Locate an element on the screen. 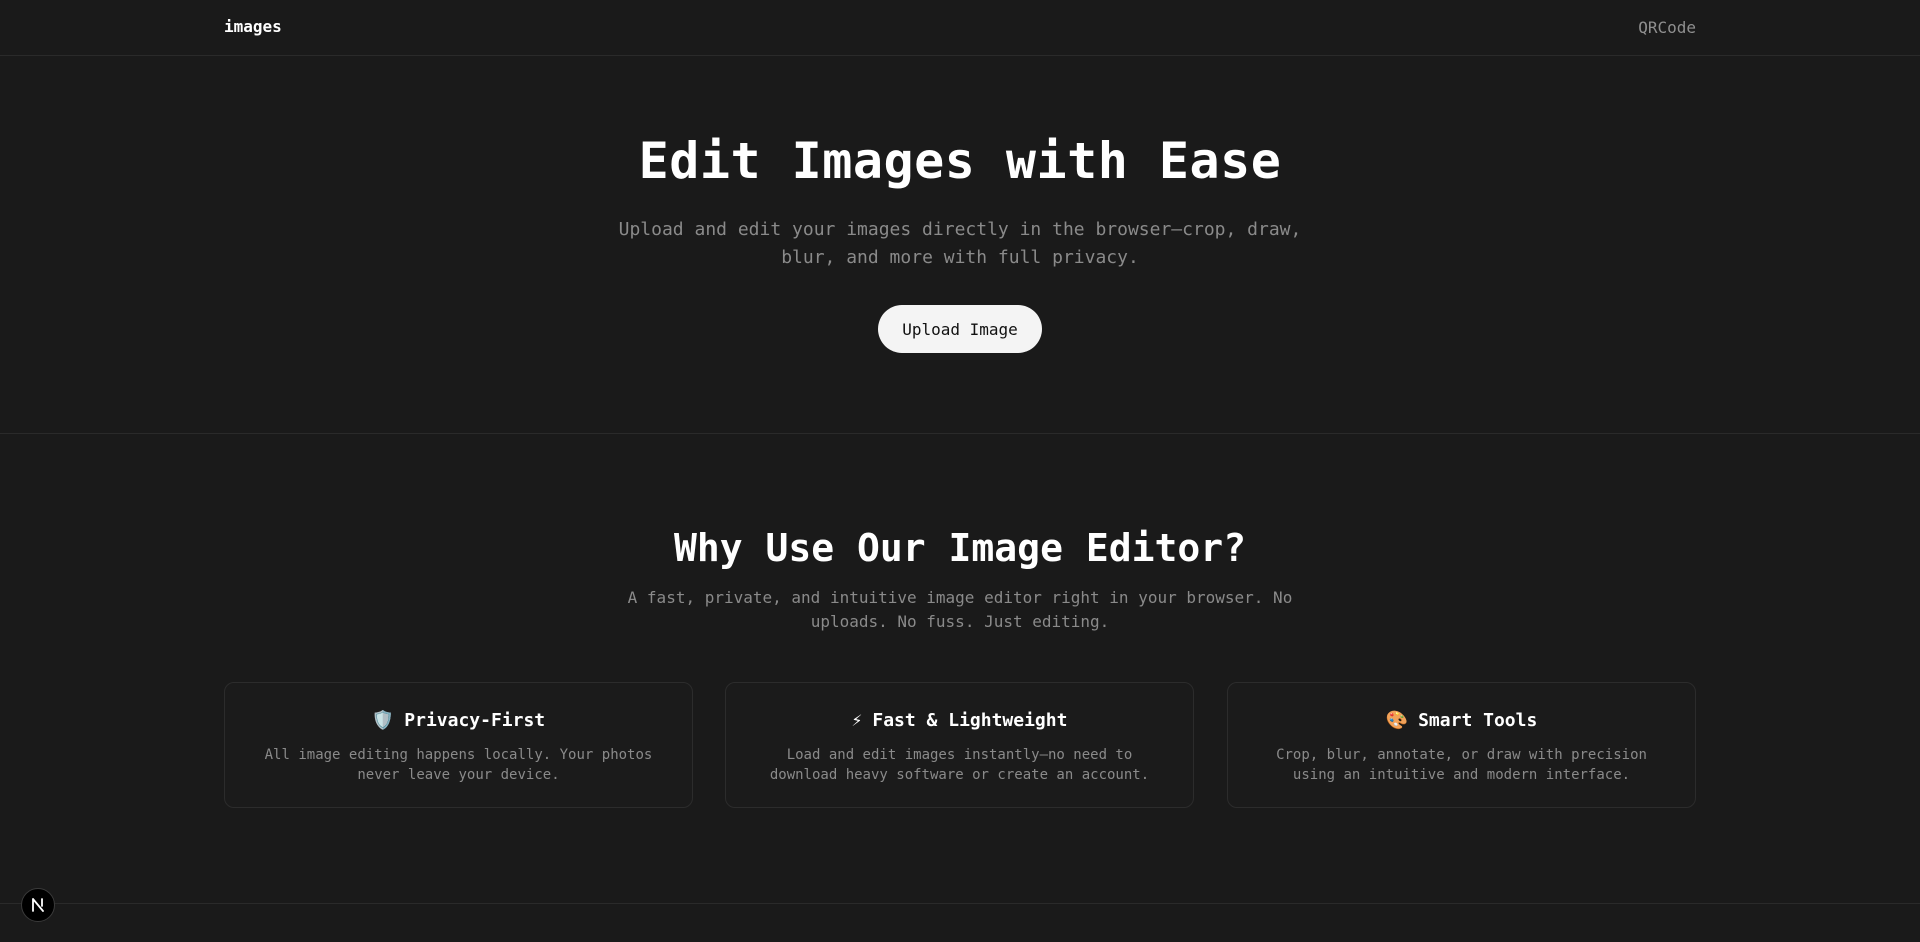 Image resolution: width=1920 pixels, height=942 pixels. hero-title: Edit Images with Ease is located at coordinates (960, 161).